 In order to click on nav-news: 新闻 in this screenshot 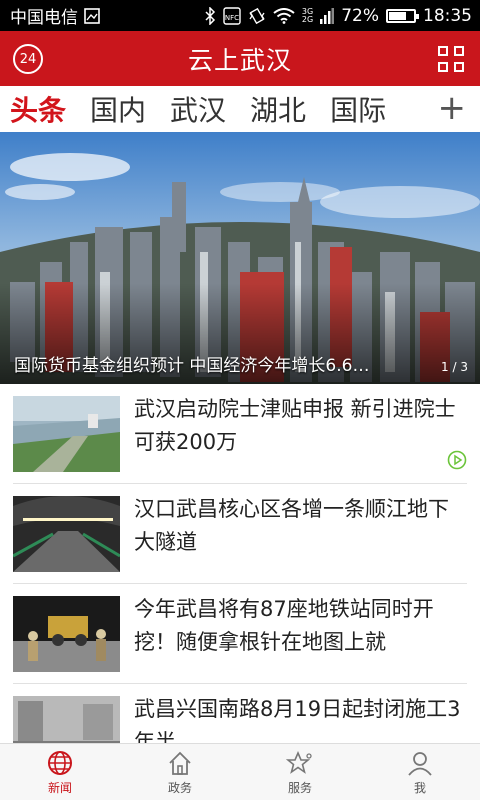, I will do `click(60, 772)`.